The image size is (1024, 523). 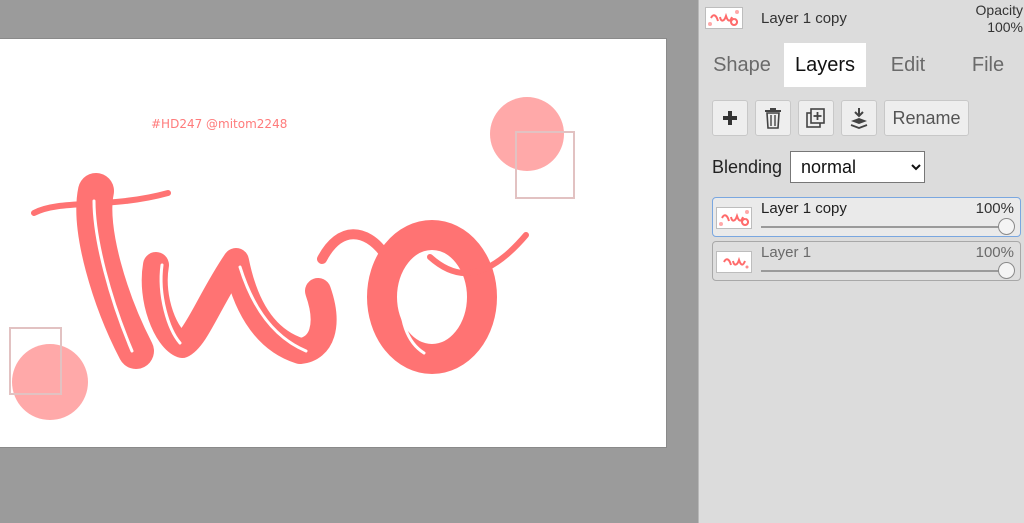 I want to click on delete-layer-button, so click(x=773, y=118).